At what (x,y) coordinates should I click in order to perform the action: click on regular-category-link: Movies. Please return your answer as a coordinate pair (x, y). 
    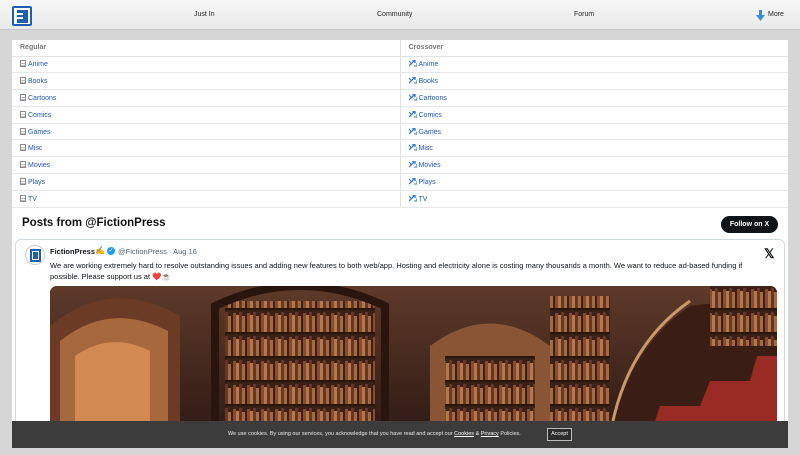
    Looking at the image, I should click on (206, 165).